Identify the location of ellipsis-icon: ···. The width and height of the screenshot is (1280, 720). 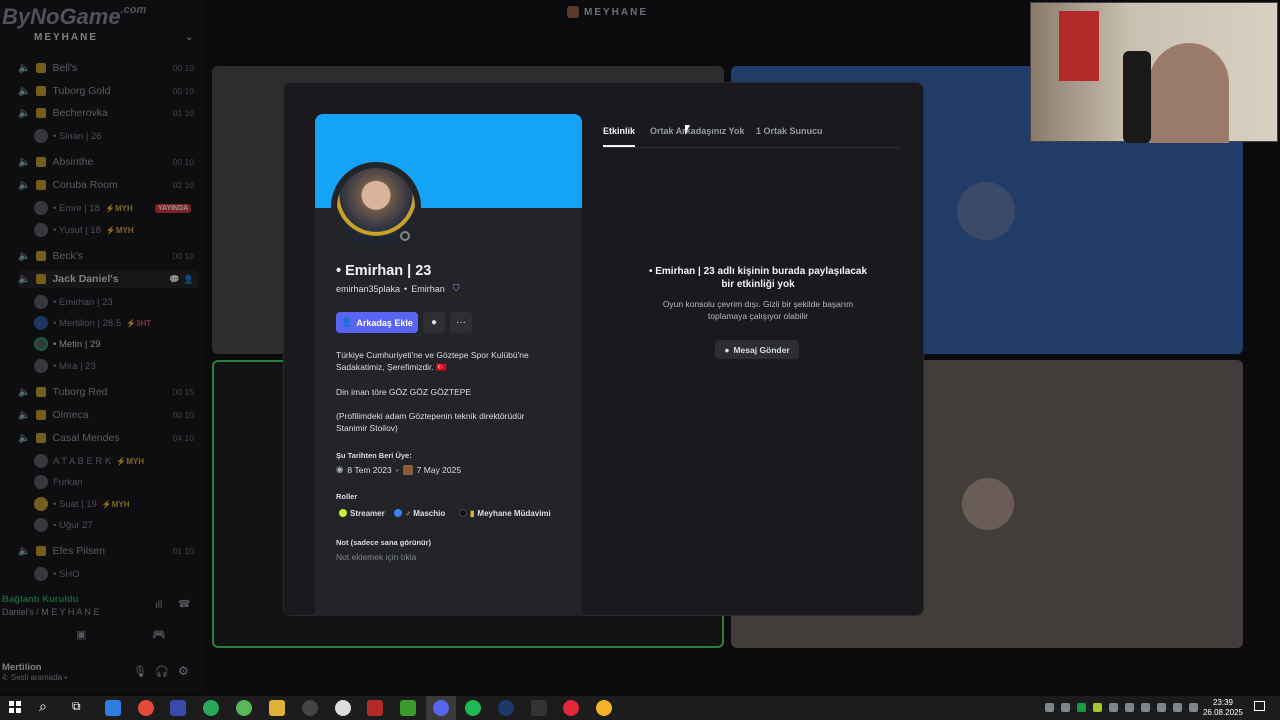
(461, 322).